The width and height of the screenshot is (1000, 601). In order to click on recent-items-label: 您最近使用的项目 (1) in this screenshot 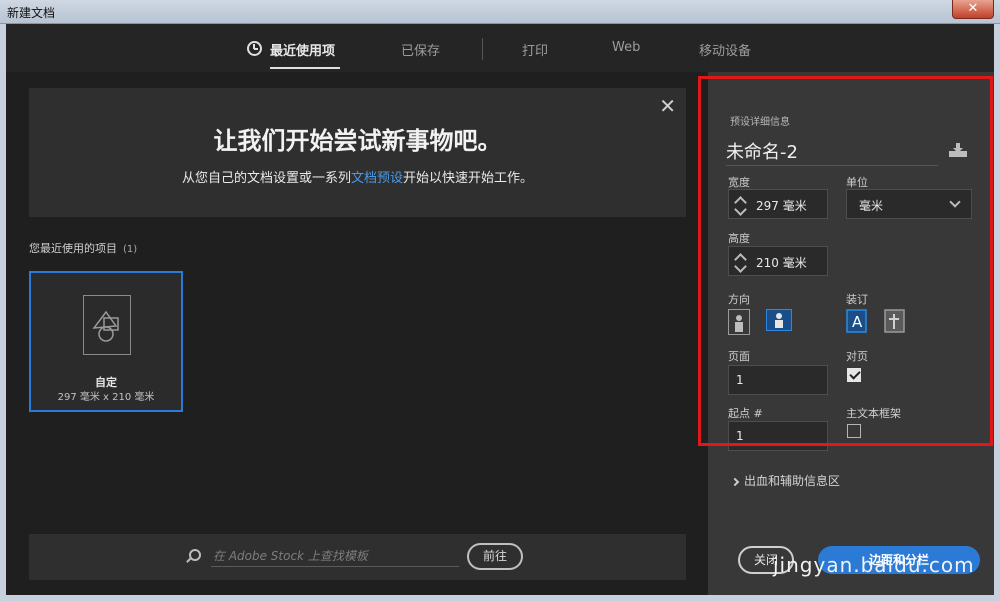, I will do `click(83, 248)`.